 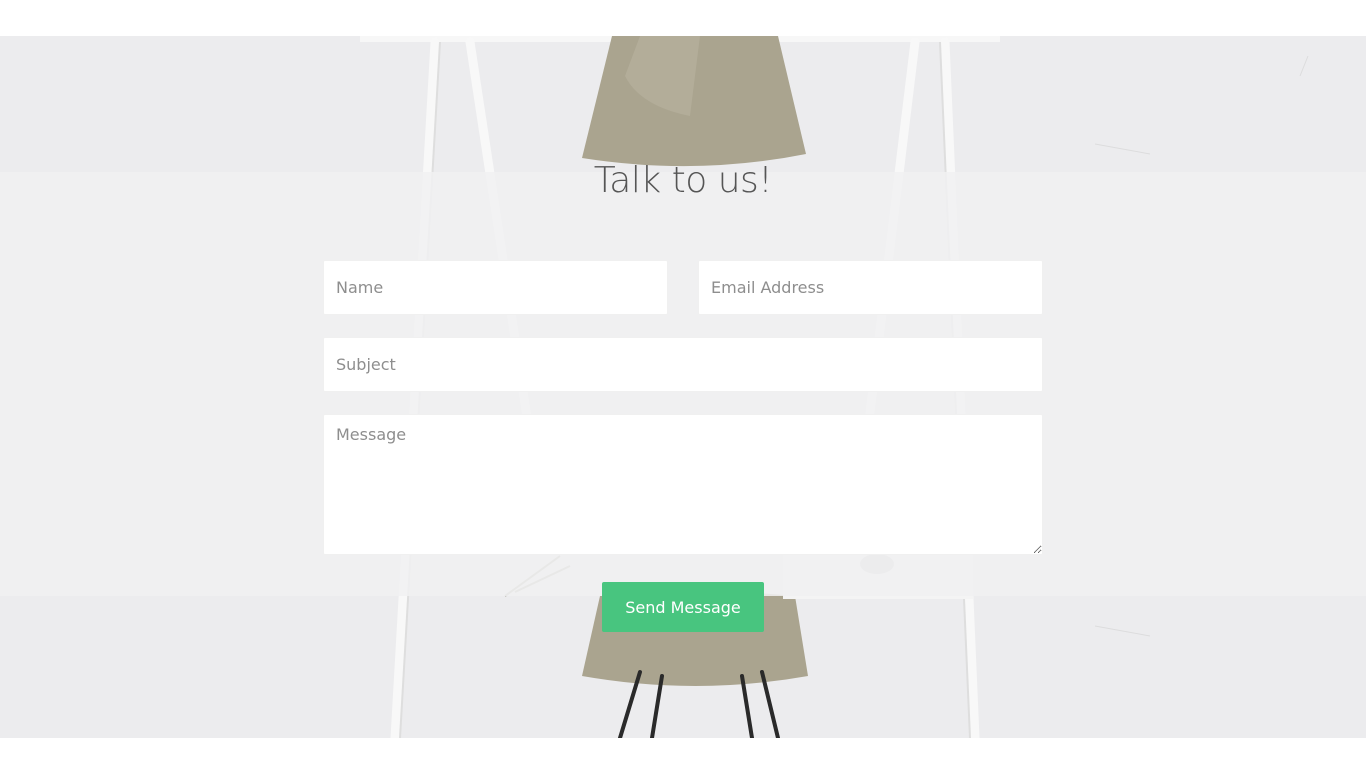 I want to click on contact-title: Talk to us!, so click(x=683, y=180).